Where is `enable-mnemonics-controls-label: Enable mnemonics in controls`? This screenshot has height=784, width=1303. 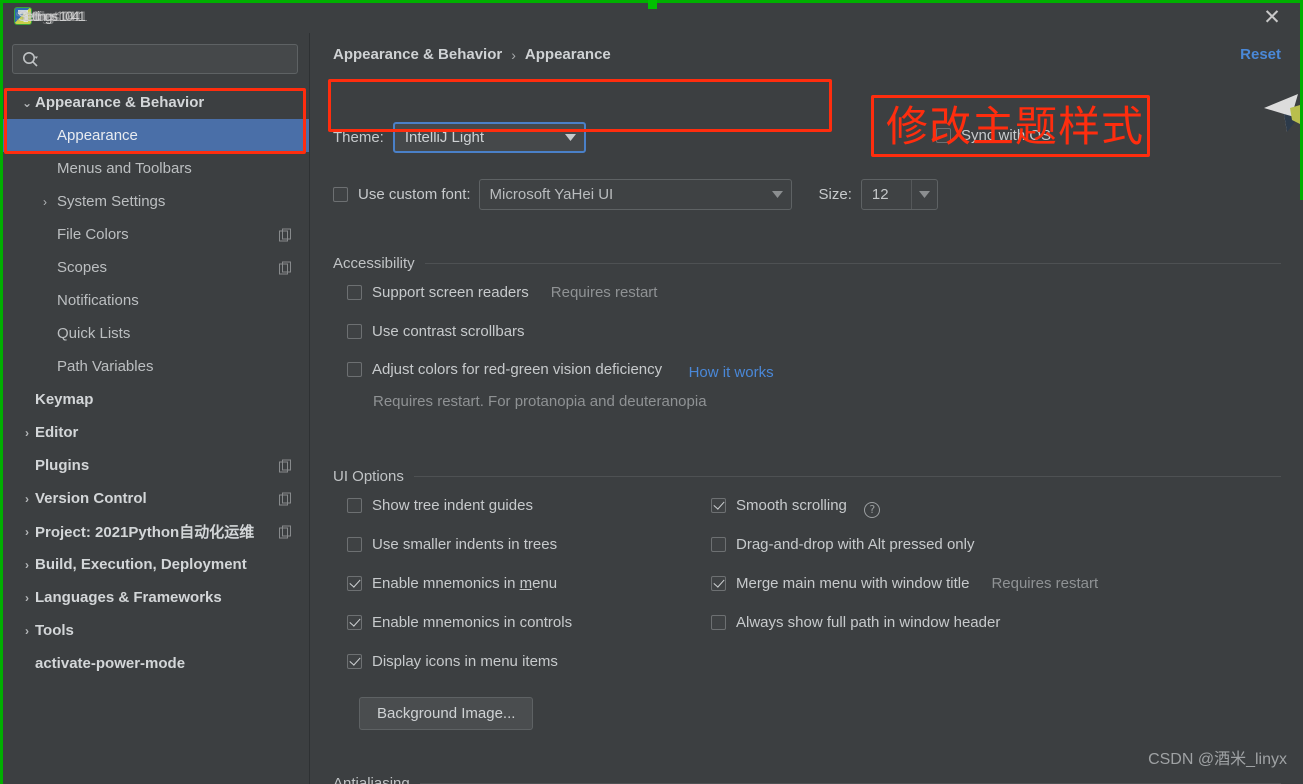 enable-mnemonics-controls-label: Enable mnemonics in controls is located at coordinates (472, 622).